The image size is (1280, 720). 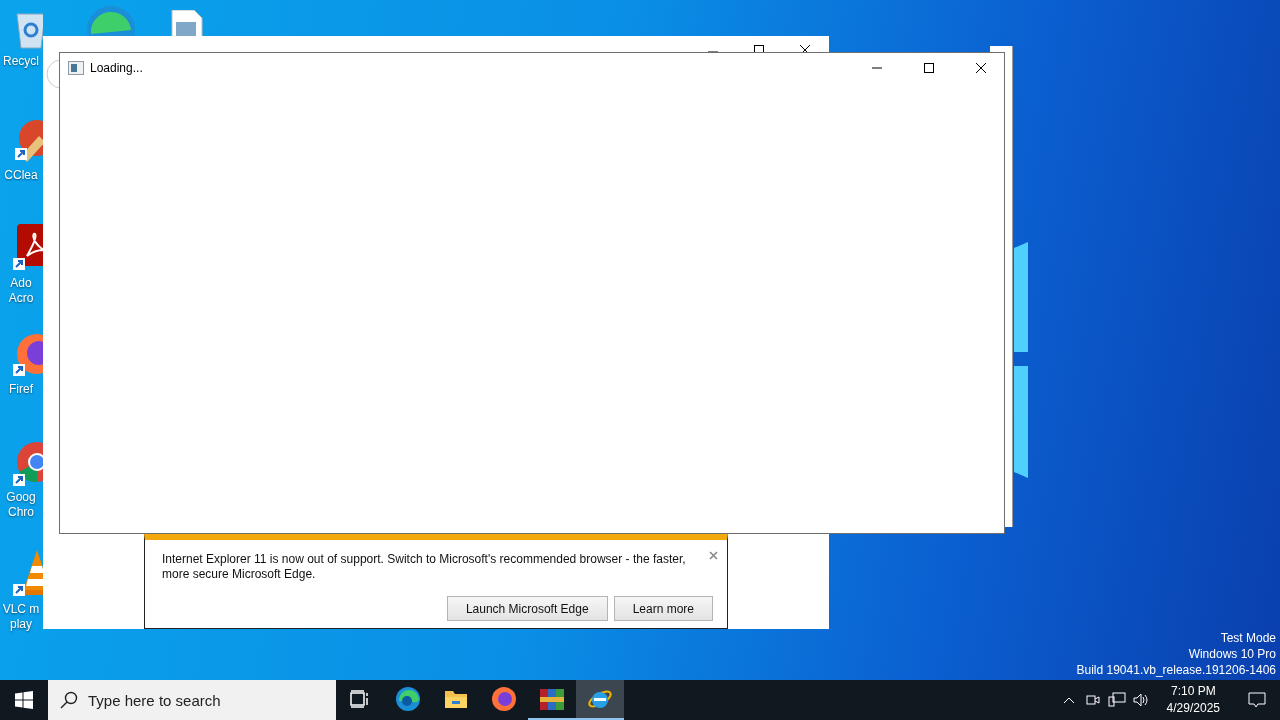 I want to click on desktop-icon-label: Firef, so click(x=21, y=389).